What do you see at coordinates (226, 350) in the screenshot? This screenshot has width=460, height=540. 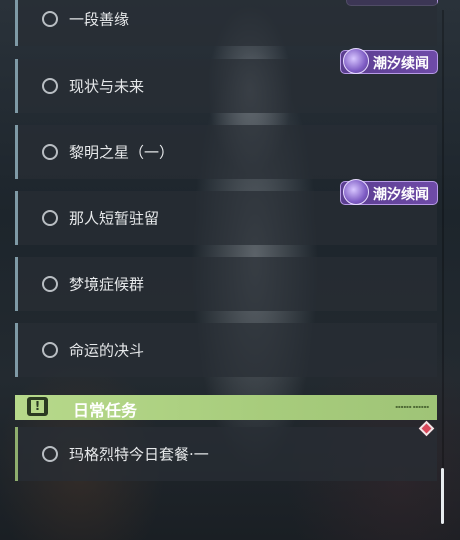 I see `quest-item: 命运的决斗` at bounding box center [226, 350].